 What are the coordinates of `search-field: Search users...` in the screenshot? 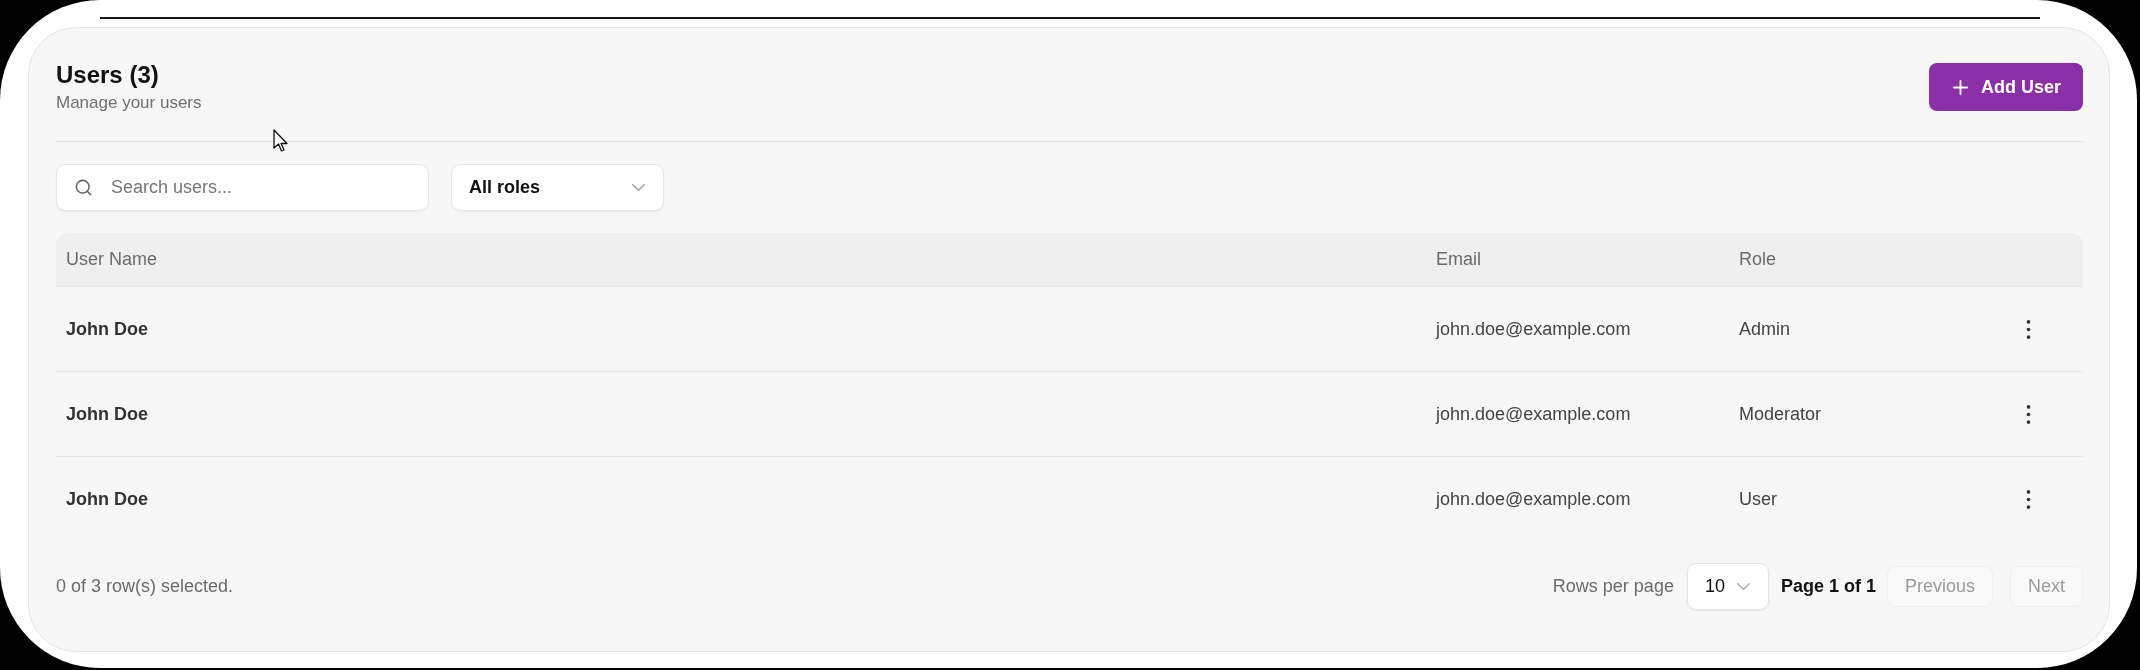 It's located at (242, 187).